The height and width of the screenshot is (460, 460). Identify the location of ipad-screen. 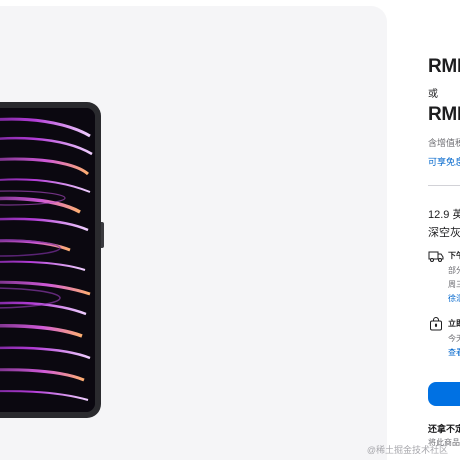
(47, 260).